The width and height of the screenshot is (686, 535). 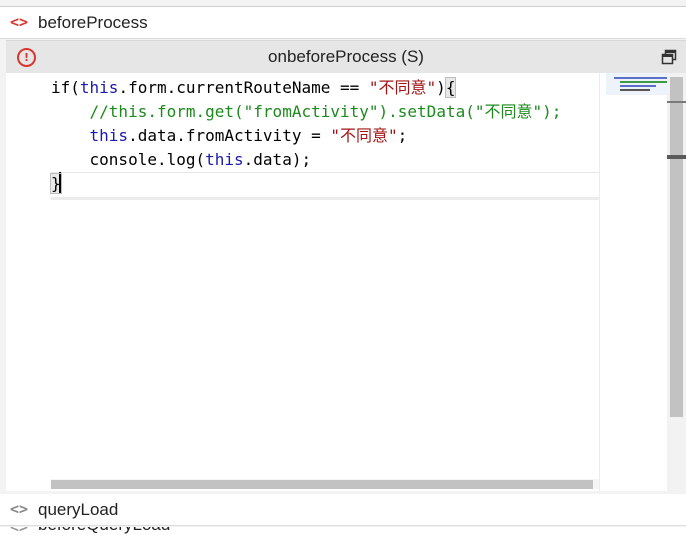 I want to click on section-label: queryLoad, so click(x=78, y=509).